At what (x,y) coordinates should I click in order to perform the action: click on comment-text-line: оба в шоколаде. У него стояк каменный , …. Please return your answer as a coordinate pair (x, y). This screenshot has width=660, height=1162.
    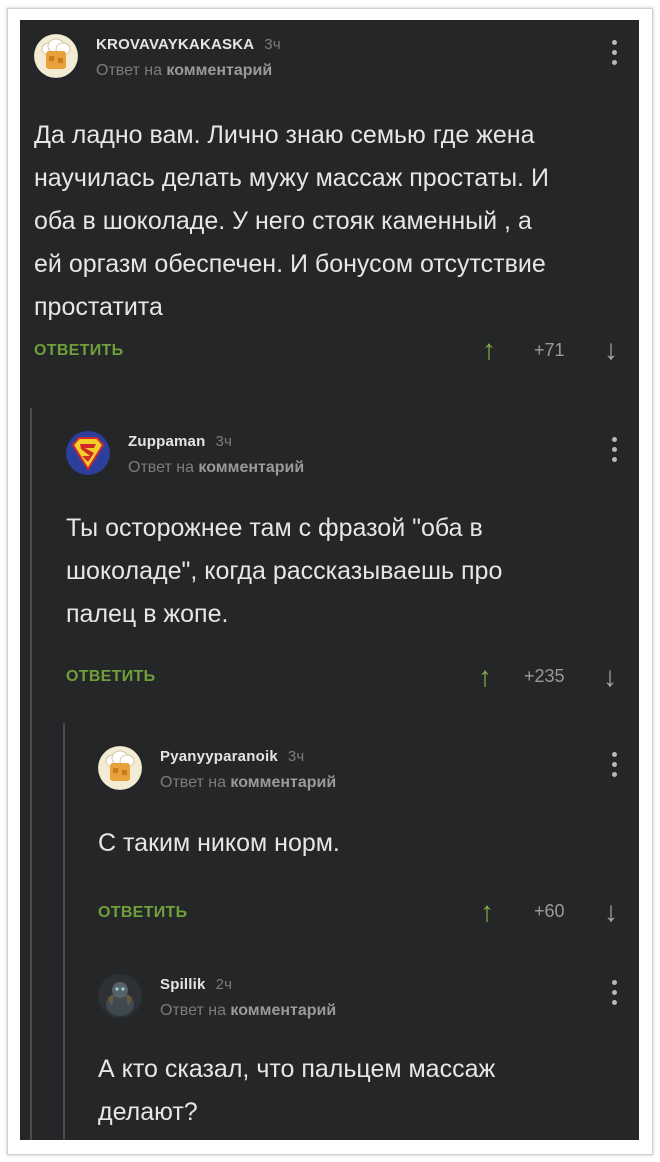
    Looking at the image, I should click on (283, 221).